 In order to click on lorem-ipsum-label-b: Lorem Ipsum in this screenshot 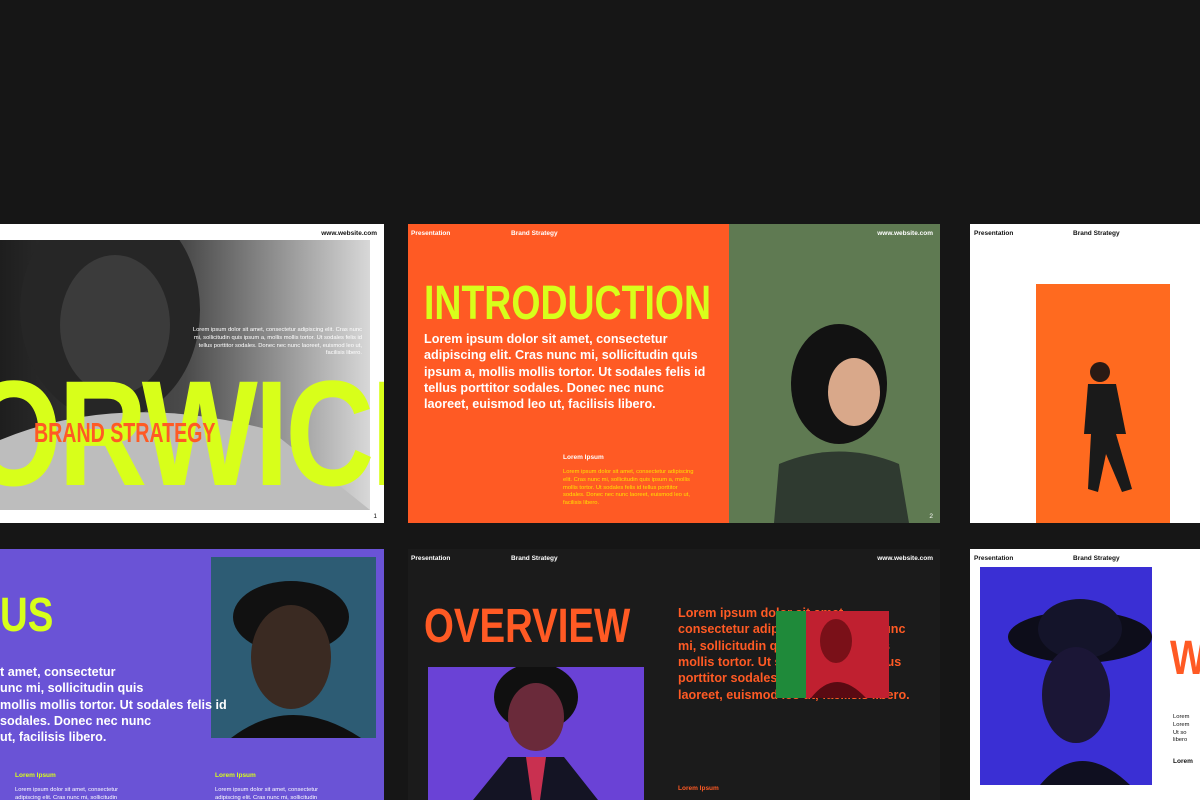, I will do `click(235, 775)`.